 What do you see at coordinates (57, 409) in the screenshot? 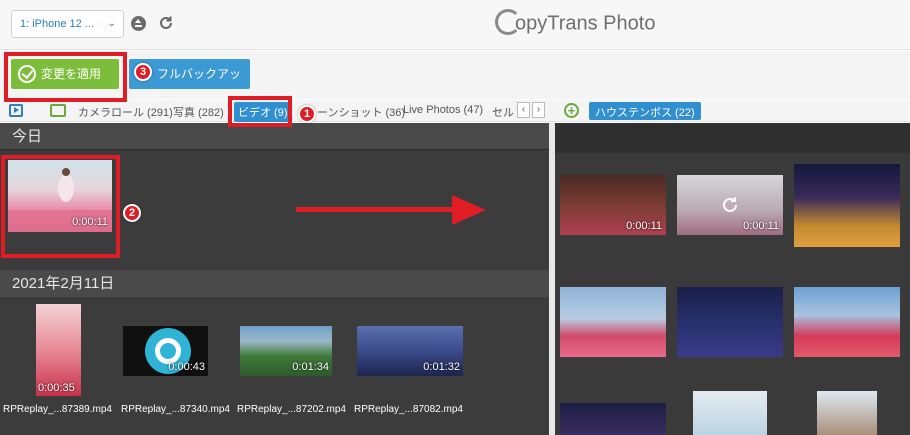
I see `video-filename: RPReplay_...87389.mp4` at bounding box center [57, 409].